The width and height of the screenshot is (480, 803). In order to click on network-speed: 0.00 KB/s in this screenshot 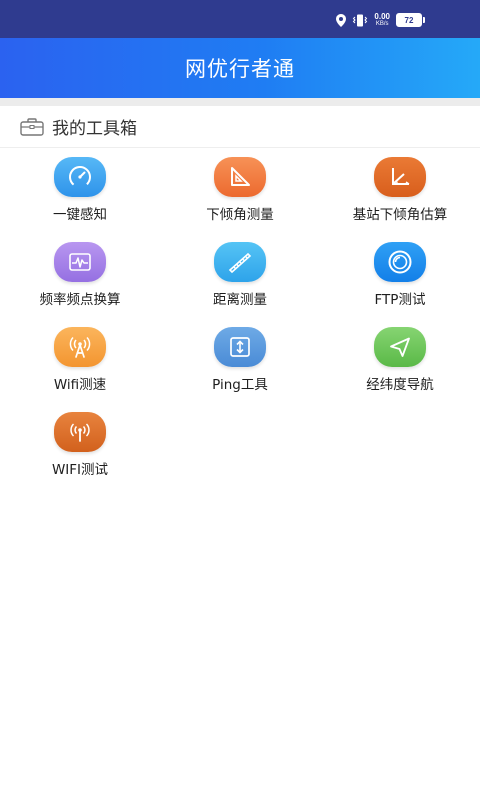, I will do `click(382, 20)`.